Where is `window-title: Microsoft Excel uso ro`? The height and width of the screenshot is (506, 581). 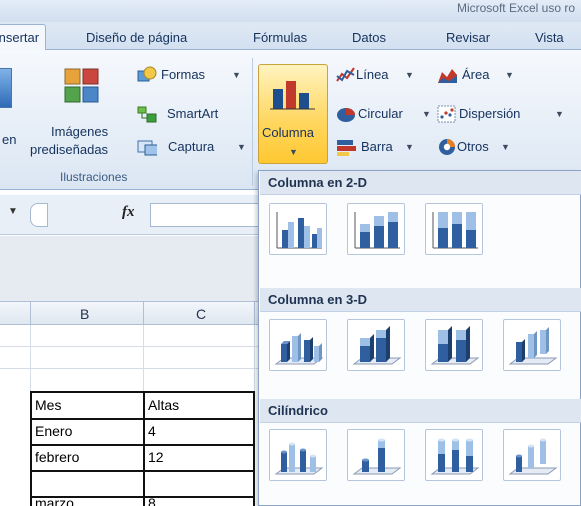
window-title: Microsoft Excel uso ro is located at coordinates (515, 8).